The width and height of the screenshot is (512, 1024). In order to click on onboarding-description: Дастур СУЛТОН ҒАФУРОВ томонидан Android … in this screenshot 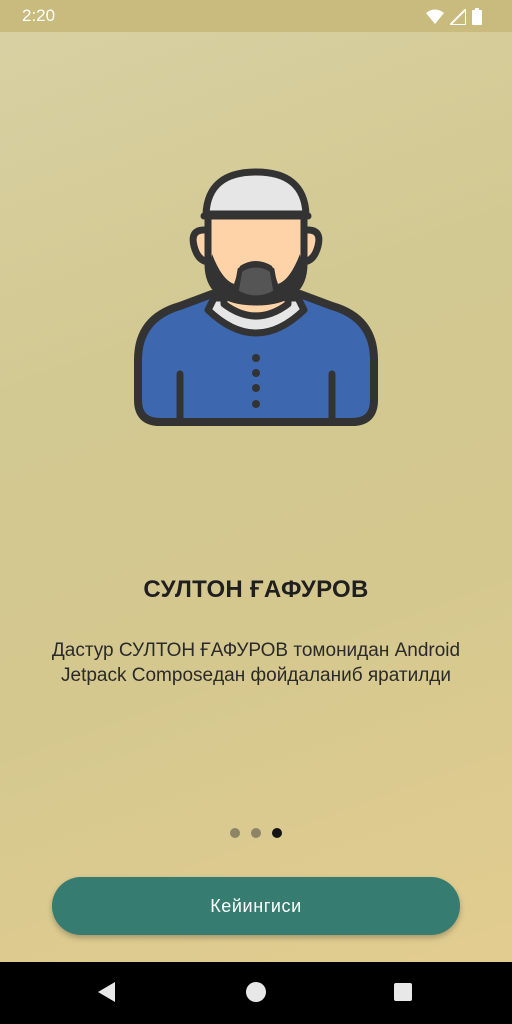, I will do `click(256, 663)`.